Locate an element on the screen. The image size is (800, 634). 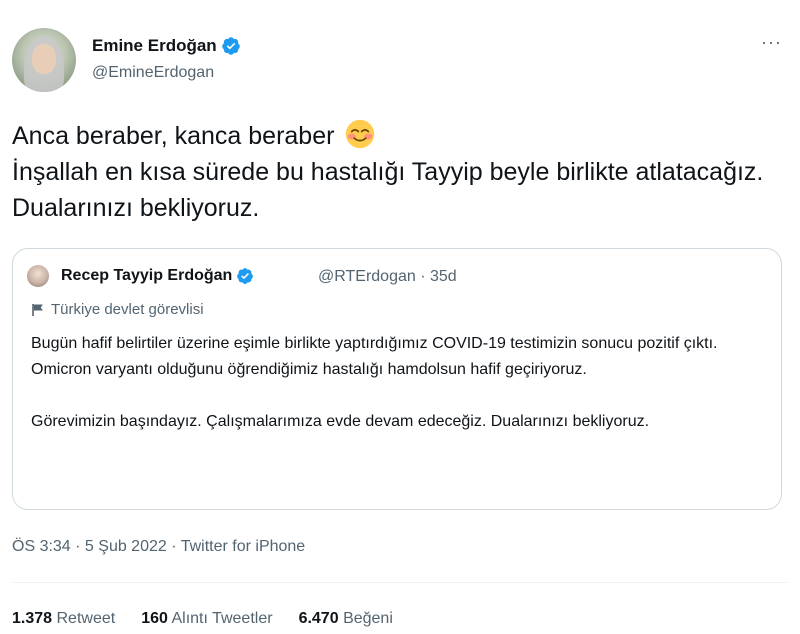
quotes-label: Alıntı Tweetler is located at coordinates (222, 618).